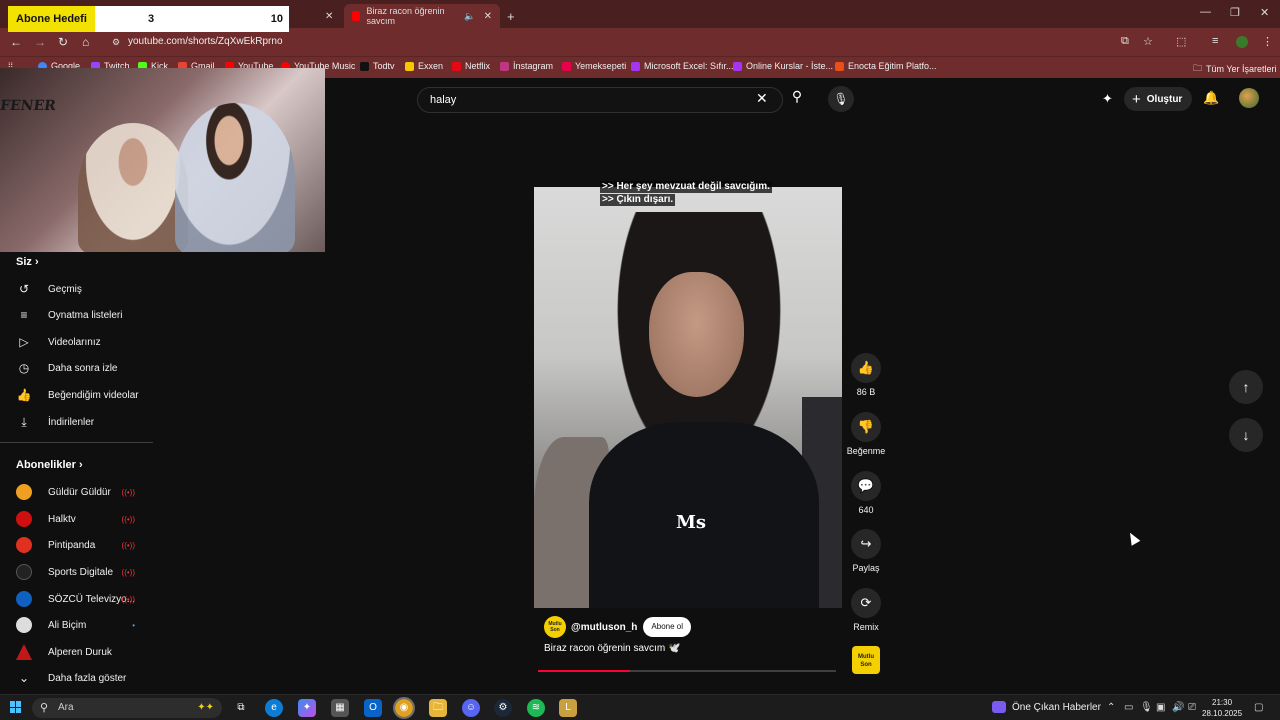 Image resolution: width=1280 pixels, height=720 pixels. Describe the element at coordinates (503, 708) in the screenshot. I see `steam-icon: ⚙` at that location.